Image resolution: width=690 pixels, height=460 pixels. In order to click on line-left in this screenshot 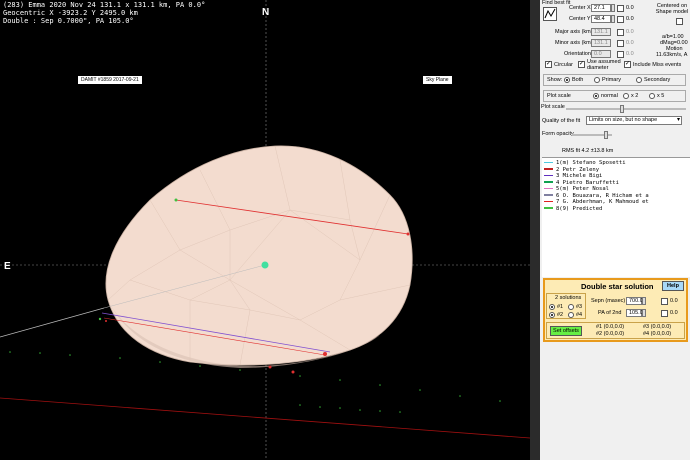, I will do `click(52, 322)`.